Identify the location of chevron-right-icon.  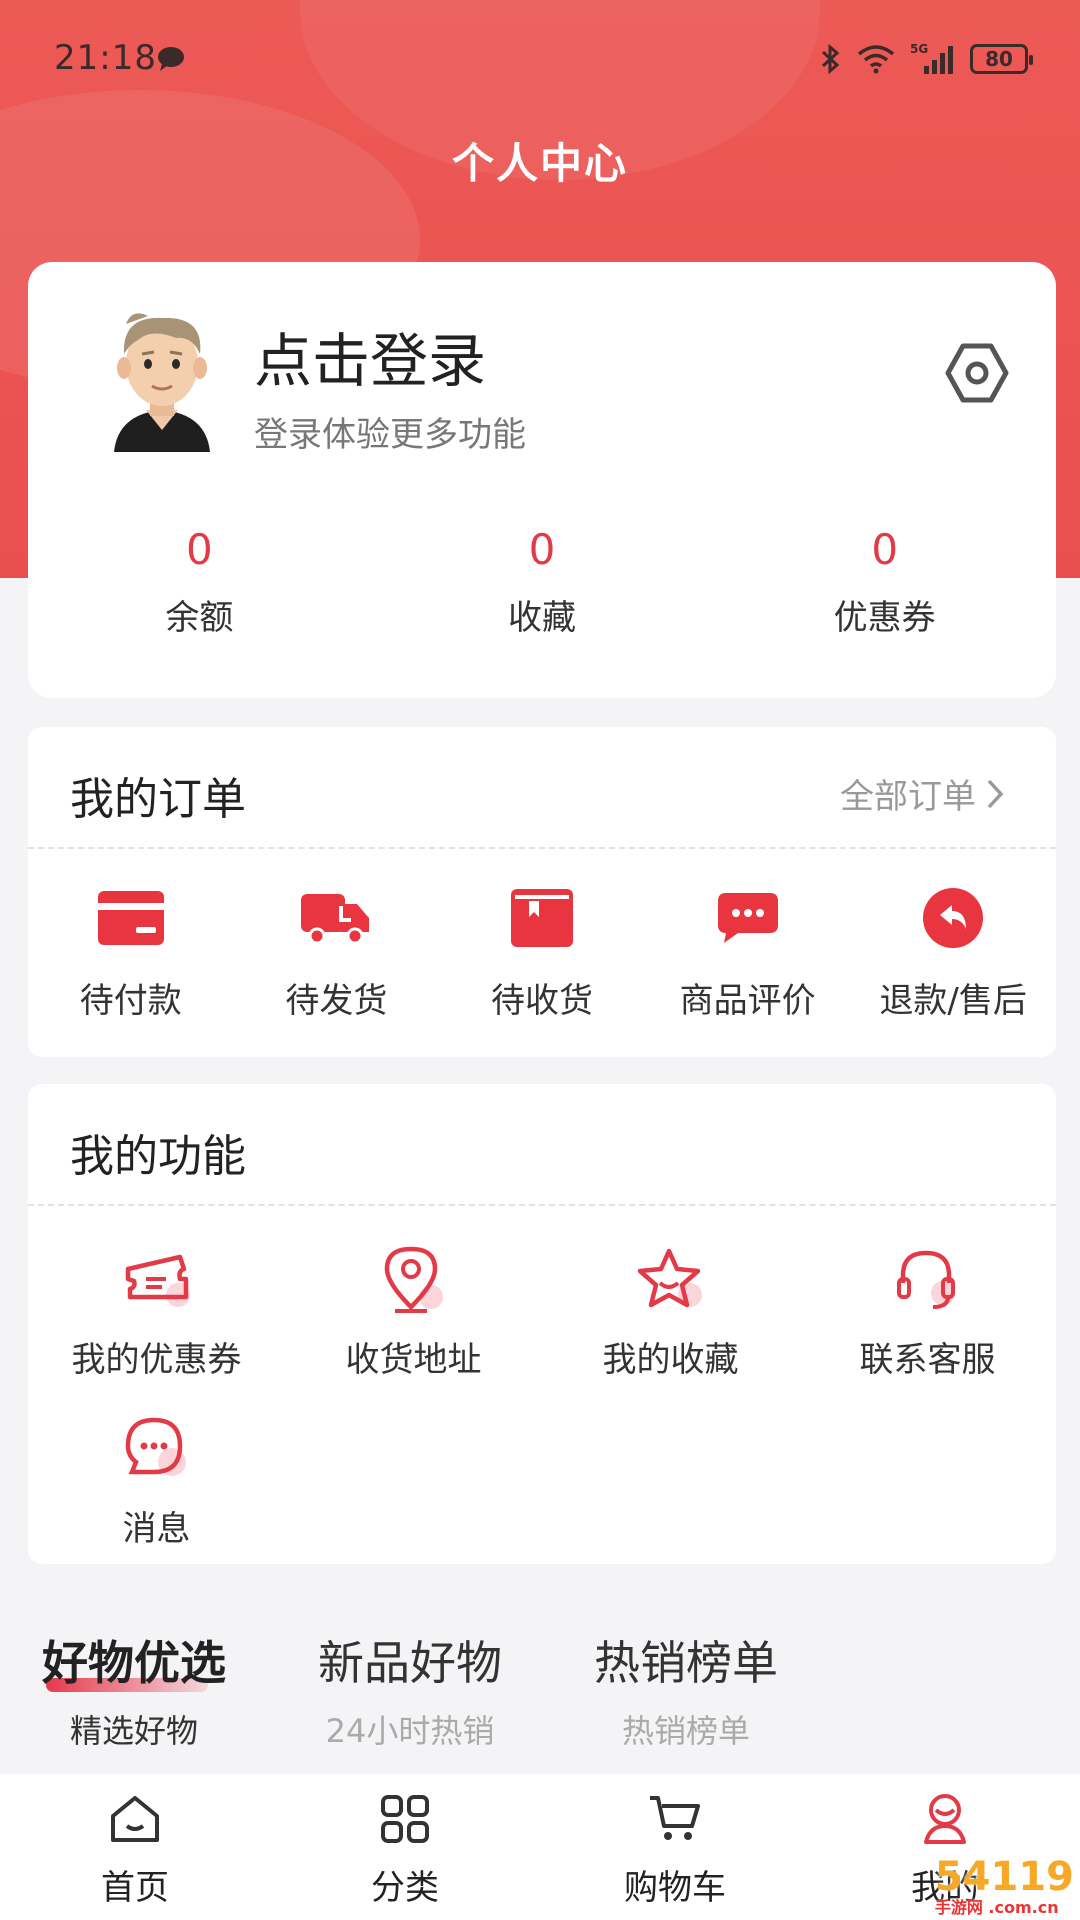
(995, 793).